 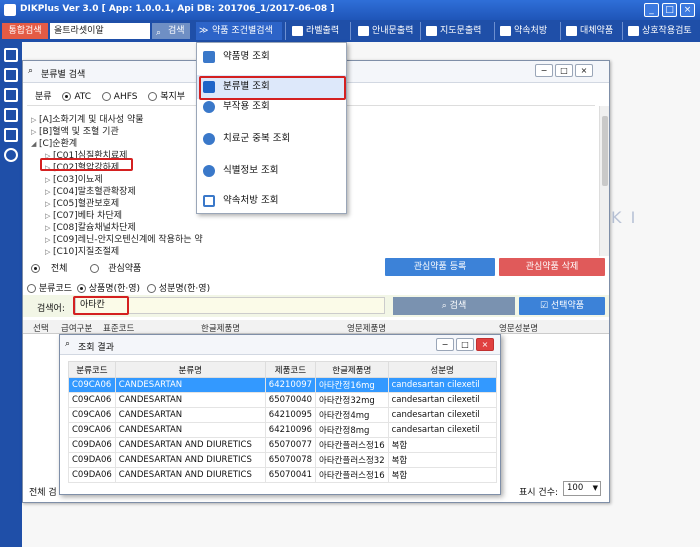 What do you see at coordinates (431, 31) in the screenshot?
I see `printer-icon` at bounding box center [431, 31].